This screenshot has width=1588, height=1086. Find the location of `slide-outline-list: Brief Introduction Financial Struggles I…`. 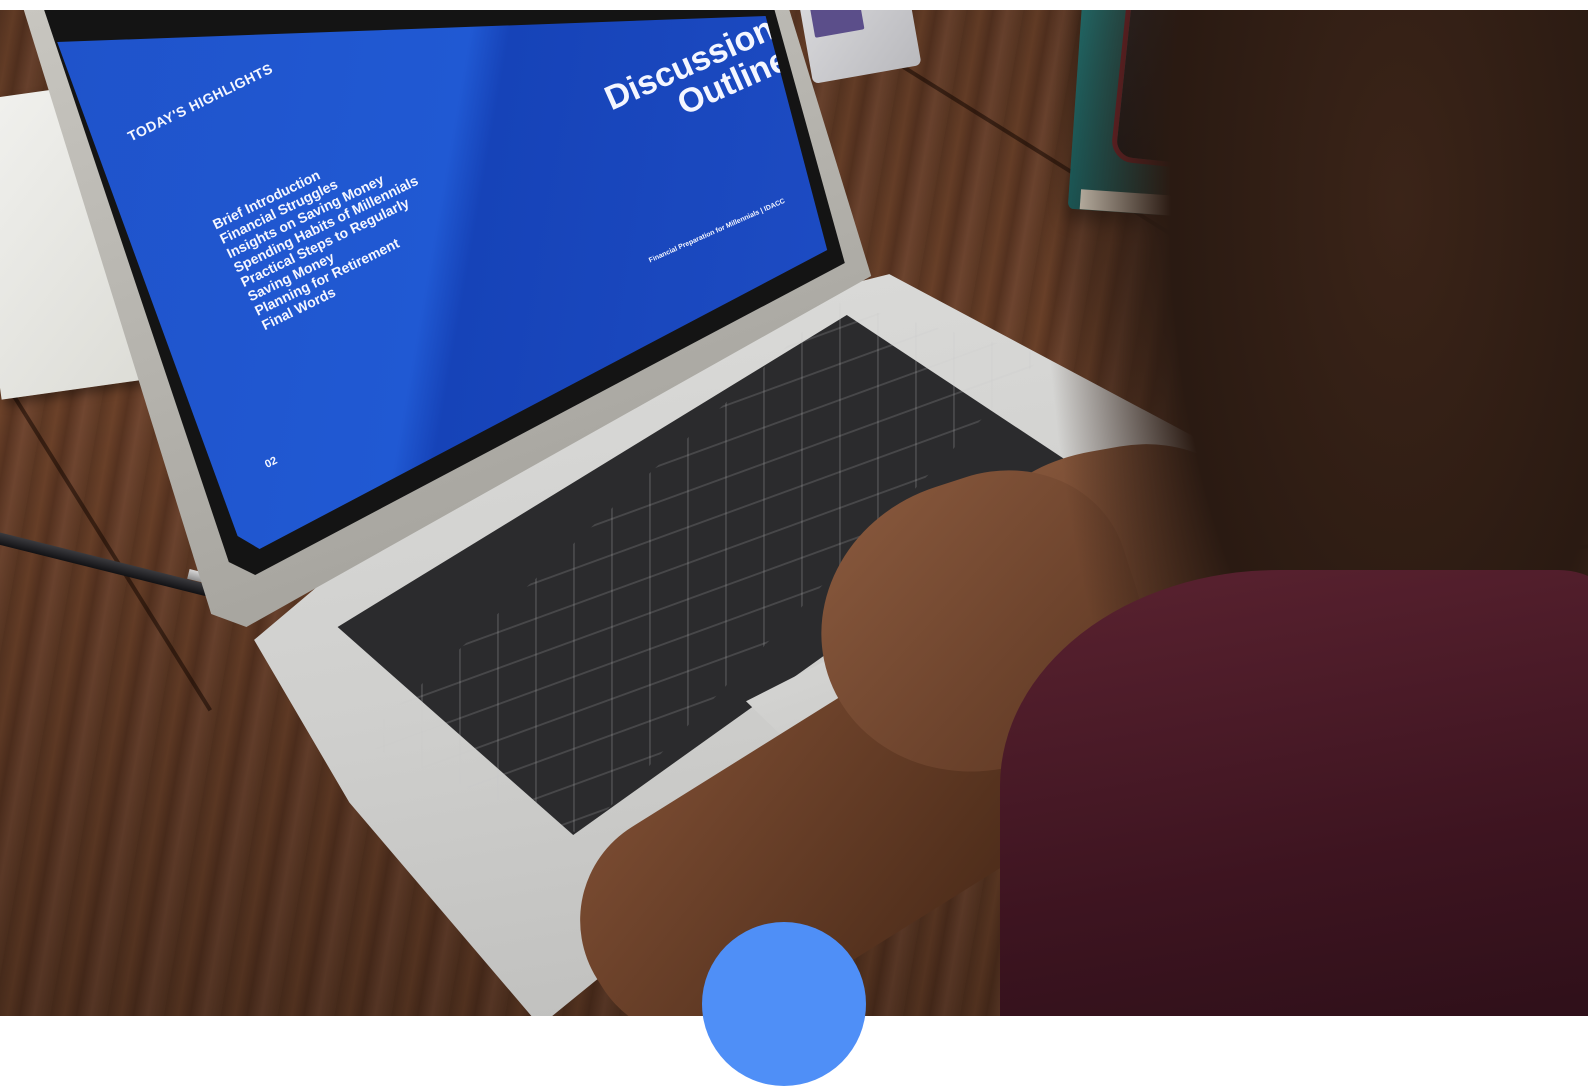

slide-outline-list: Brief Introduction Financial Struggles I… is located at coordinates (329, 231).